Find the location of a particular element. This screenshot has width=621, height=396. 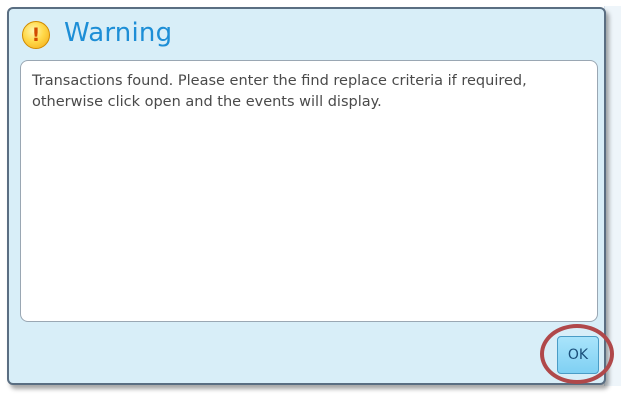

warning-icon-glyph: ! is located at coordinates (36, 34).